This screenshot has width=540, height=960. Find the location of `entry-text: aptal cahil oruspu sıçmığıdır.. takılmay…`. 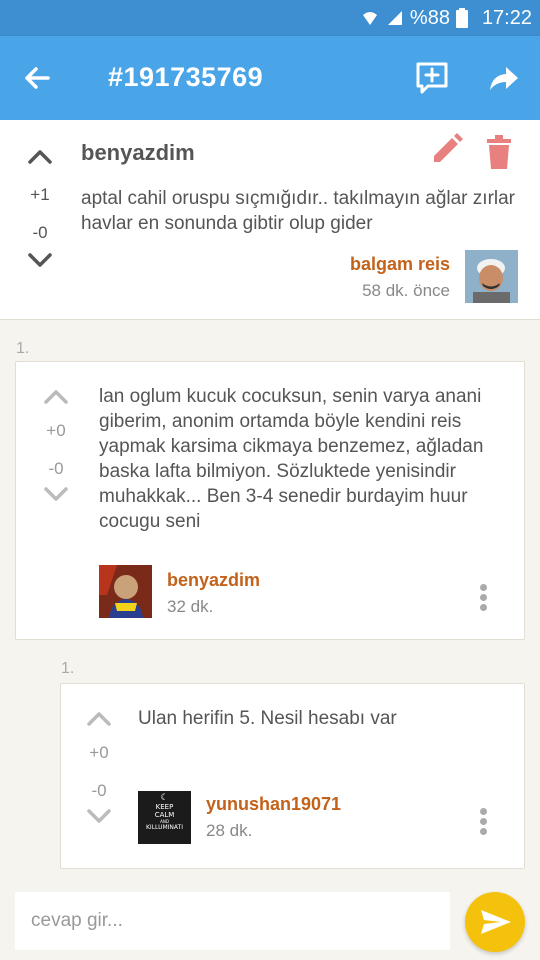

entry-text: aptal cahil oruspu sıçmığıdır.. takılmay… is located at coordinates (298, 211).